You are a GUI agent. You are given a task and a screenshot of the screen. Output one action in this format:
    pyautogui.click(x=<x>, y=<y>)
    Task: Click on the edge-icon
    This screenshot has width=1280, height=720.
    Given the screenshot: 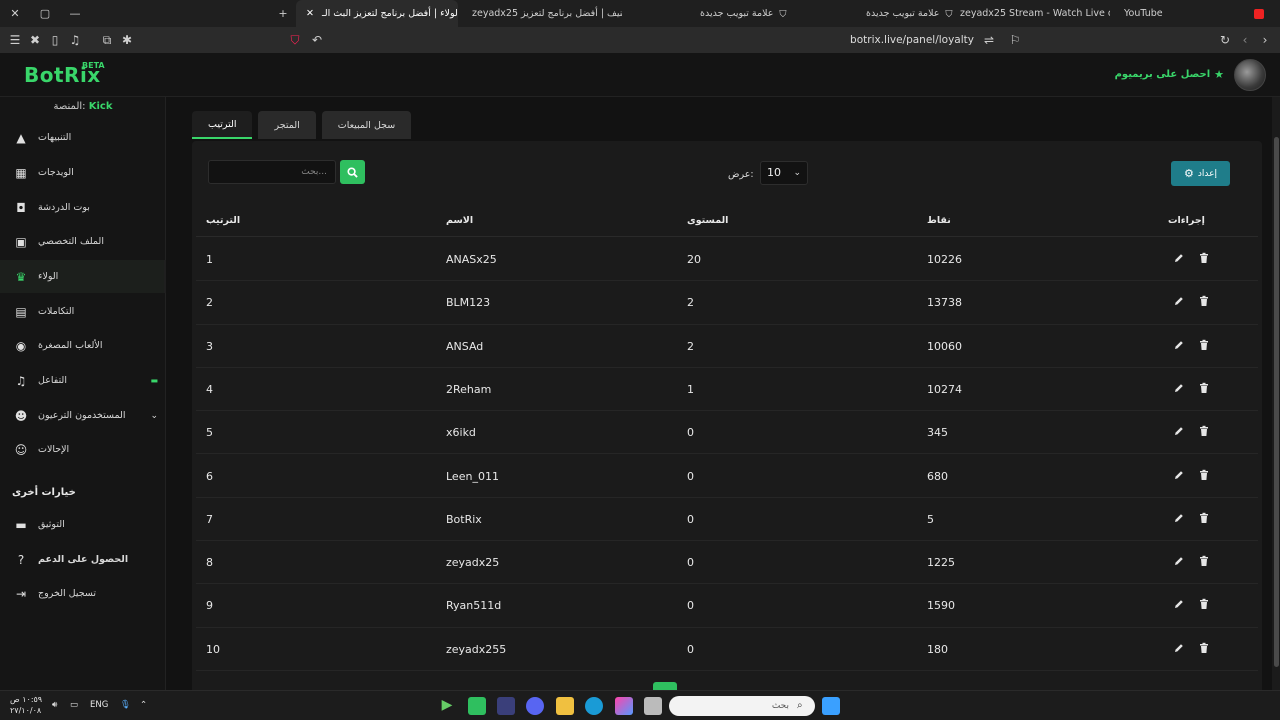 What is the action you would take?
    pyautogui.click(x=594, y=706)
    